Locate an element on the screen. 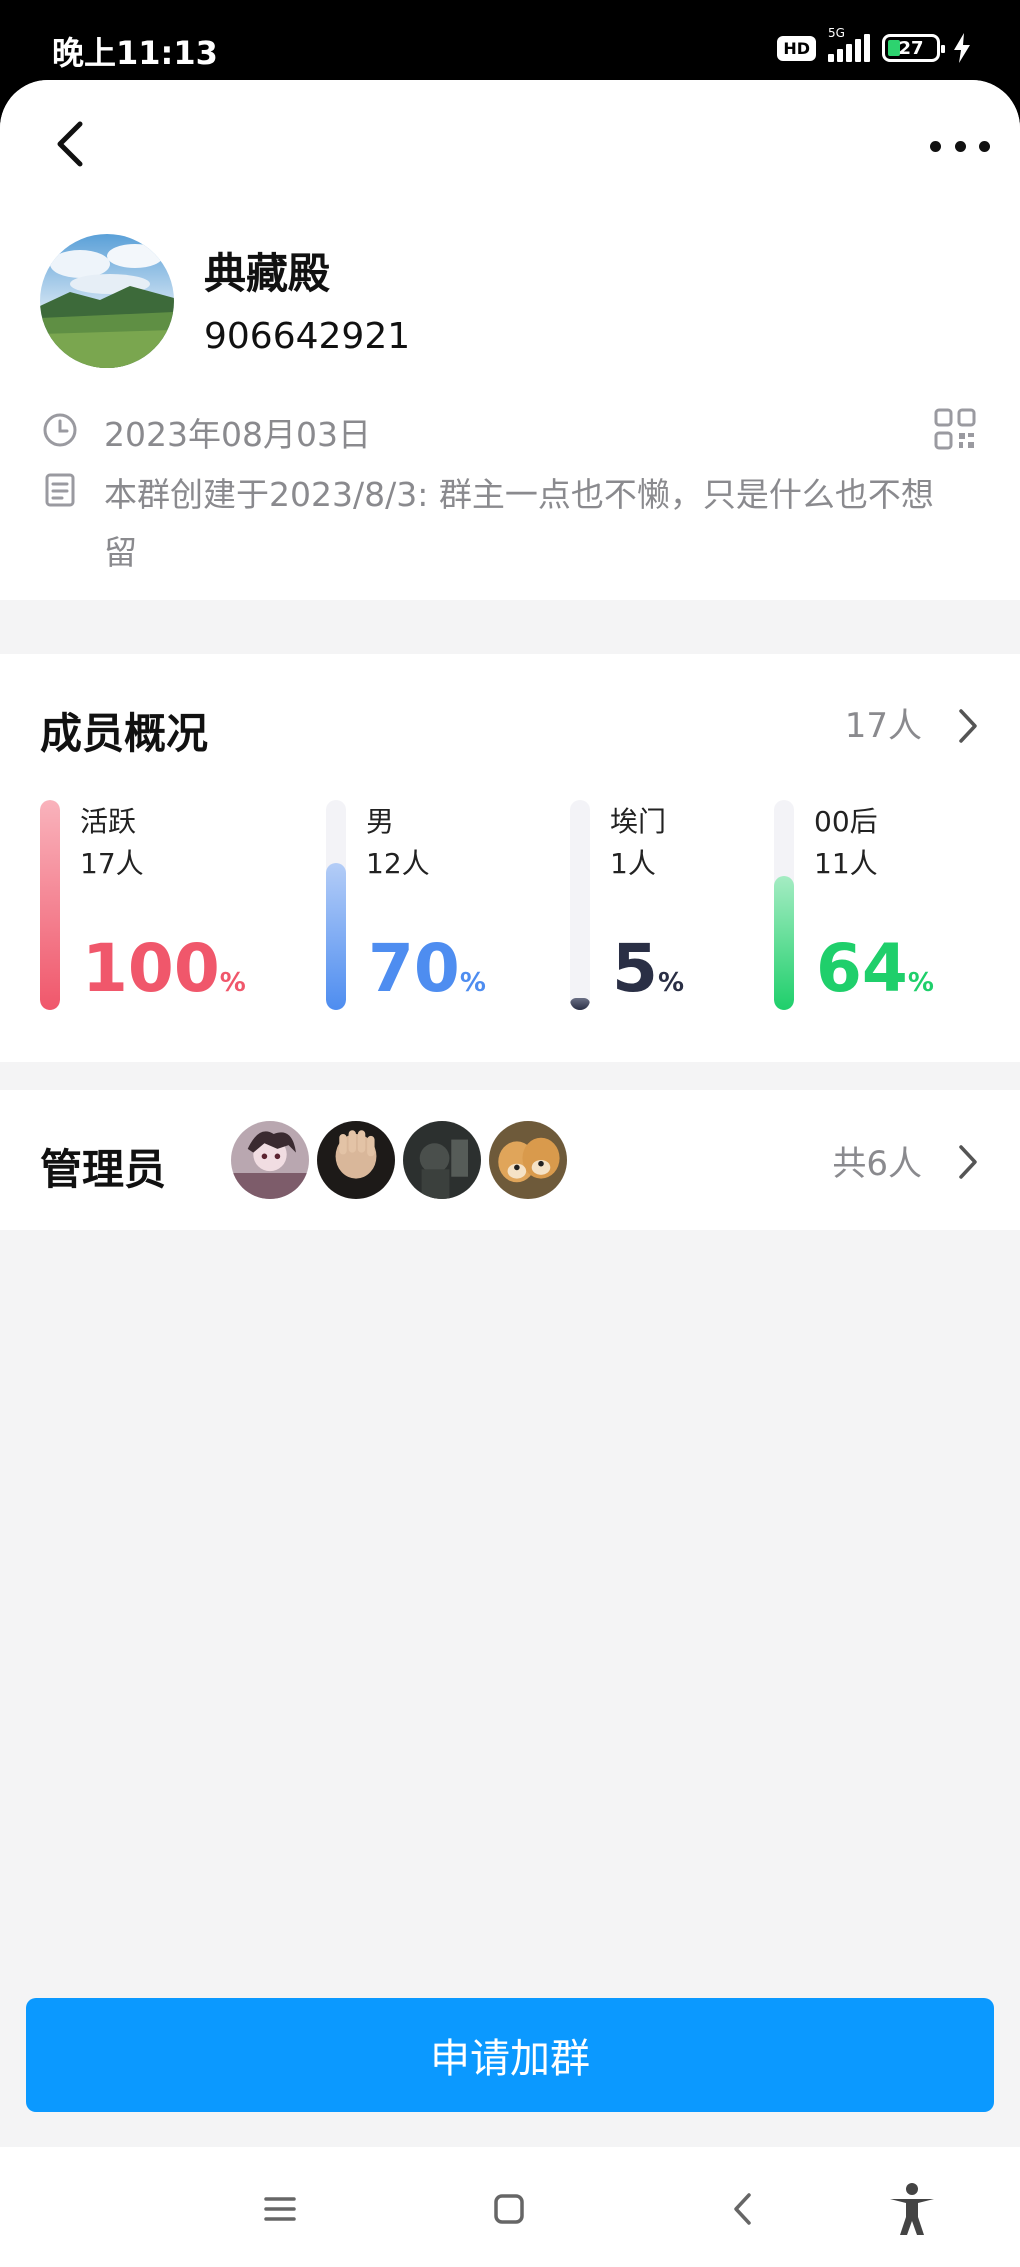  accessibility-icon is located at coordinates (912, 2209).